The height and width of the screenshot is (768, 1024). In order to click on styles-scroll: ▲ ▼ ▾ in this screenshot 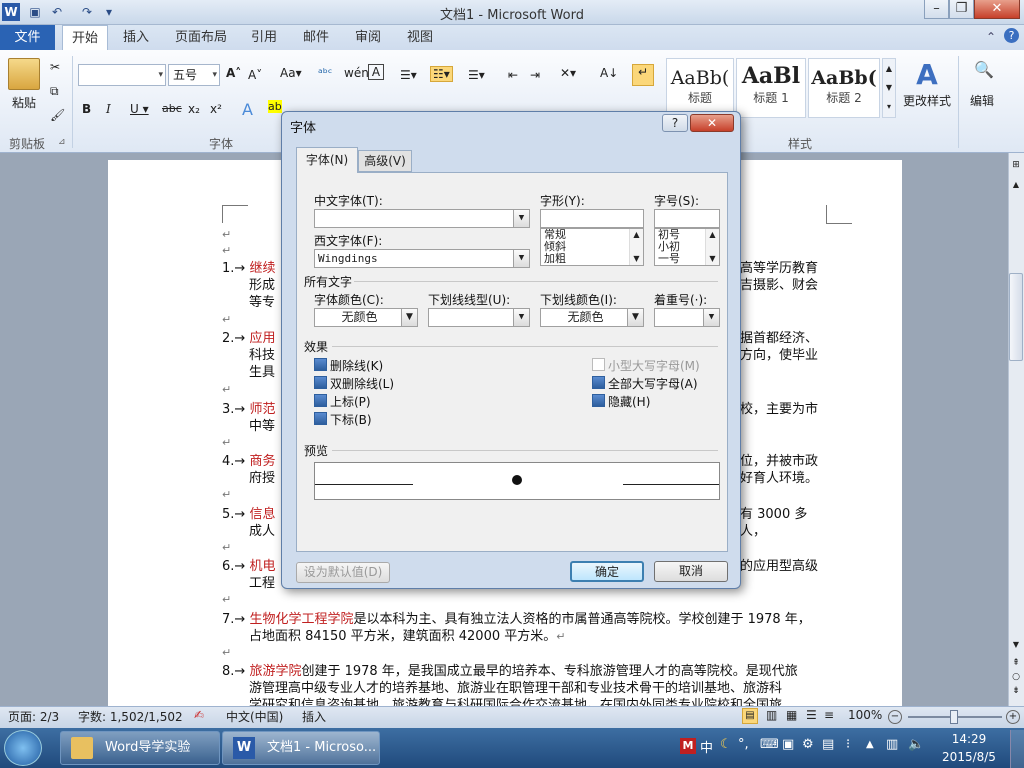, I will do `click(889, 88)`.